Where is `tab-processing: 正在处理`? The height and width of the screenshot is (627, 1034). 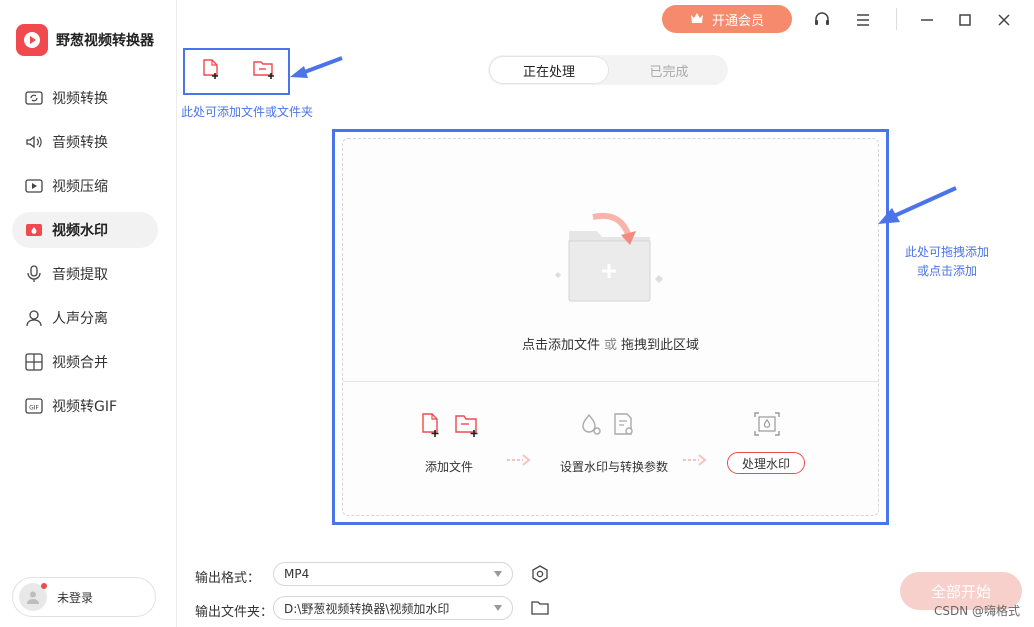 tab-processing: 正在处理 is located at coordinates (549, 70).